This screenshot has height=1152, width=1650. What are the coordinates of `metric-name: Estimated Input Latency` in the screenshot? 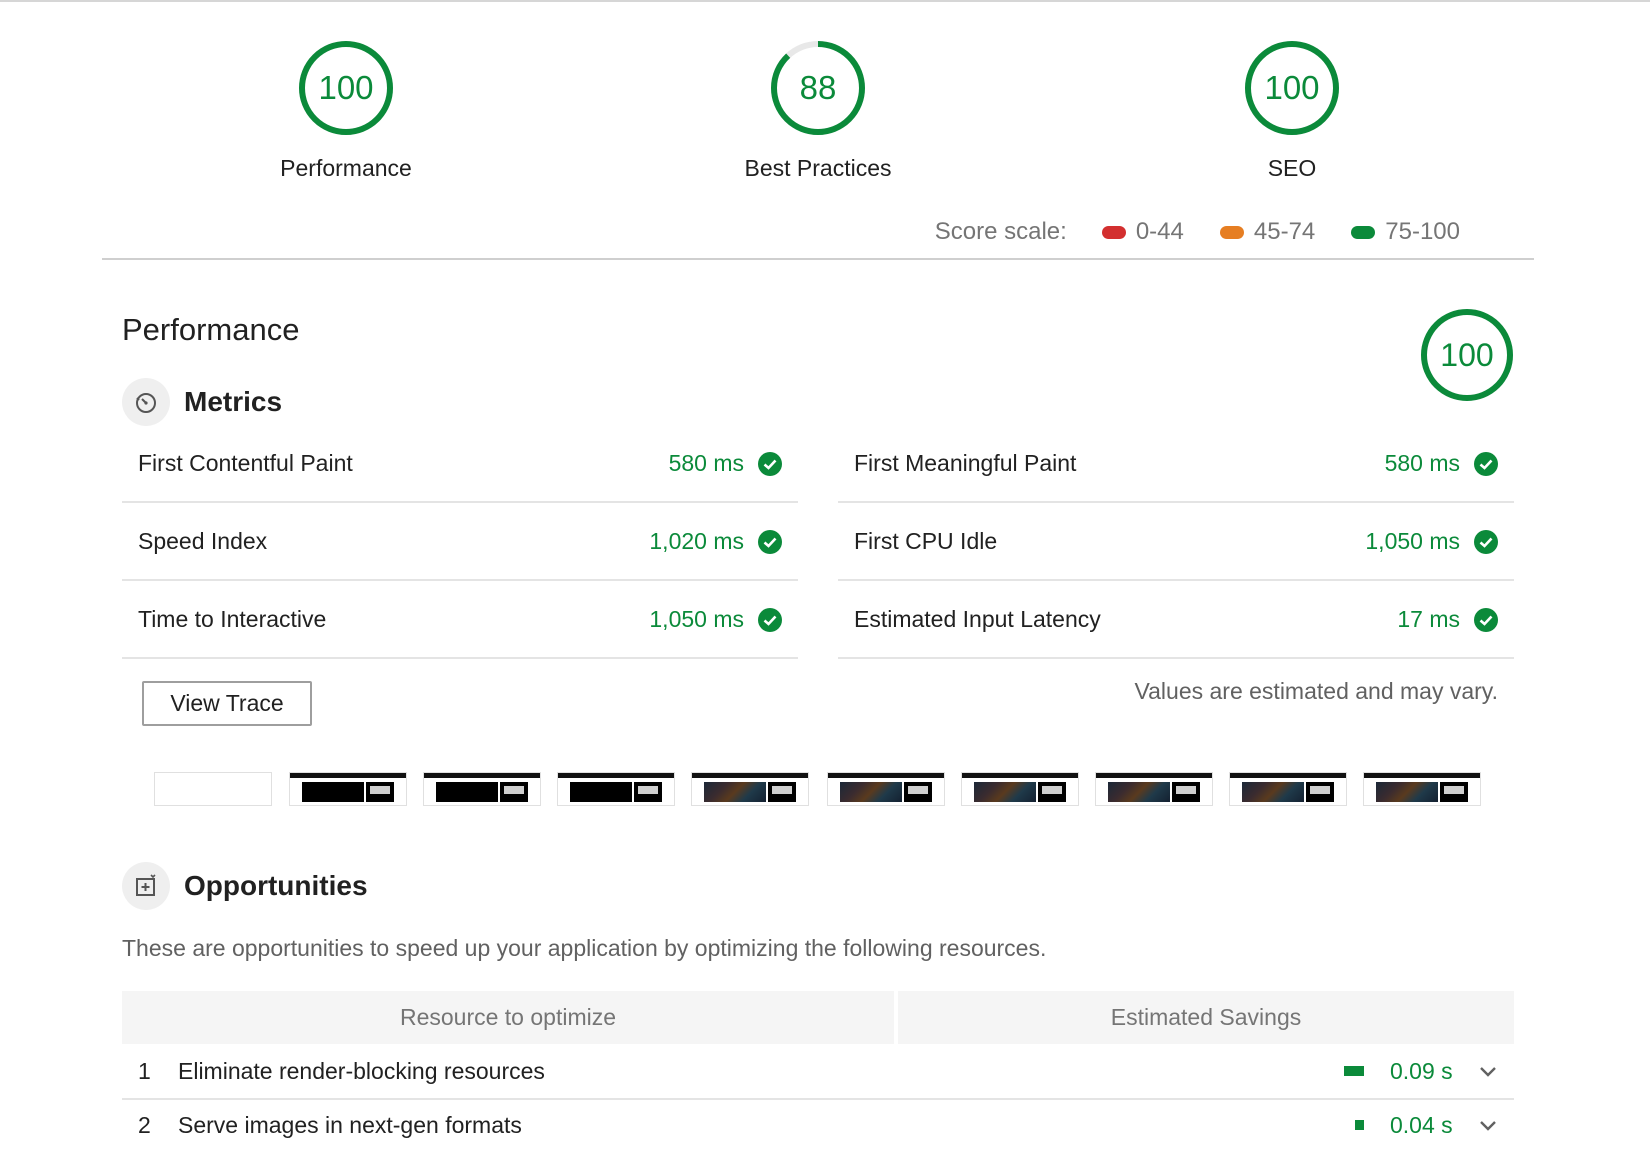 It's located at (977, 619).